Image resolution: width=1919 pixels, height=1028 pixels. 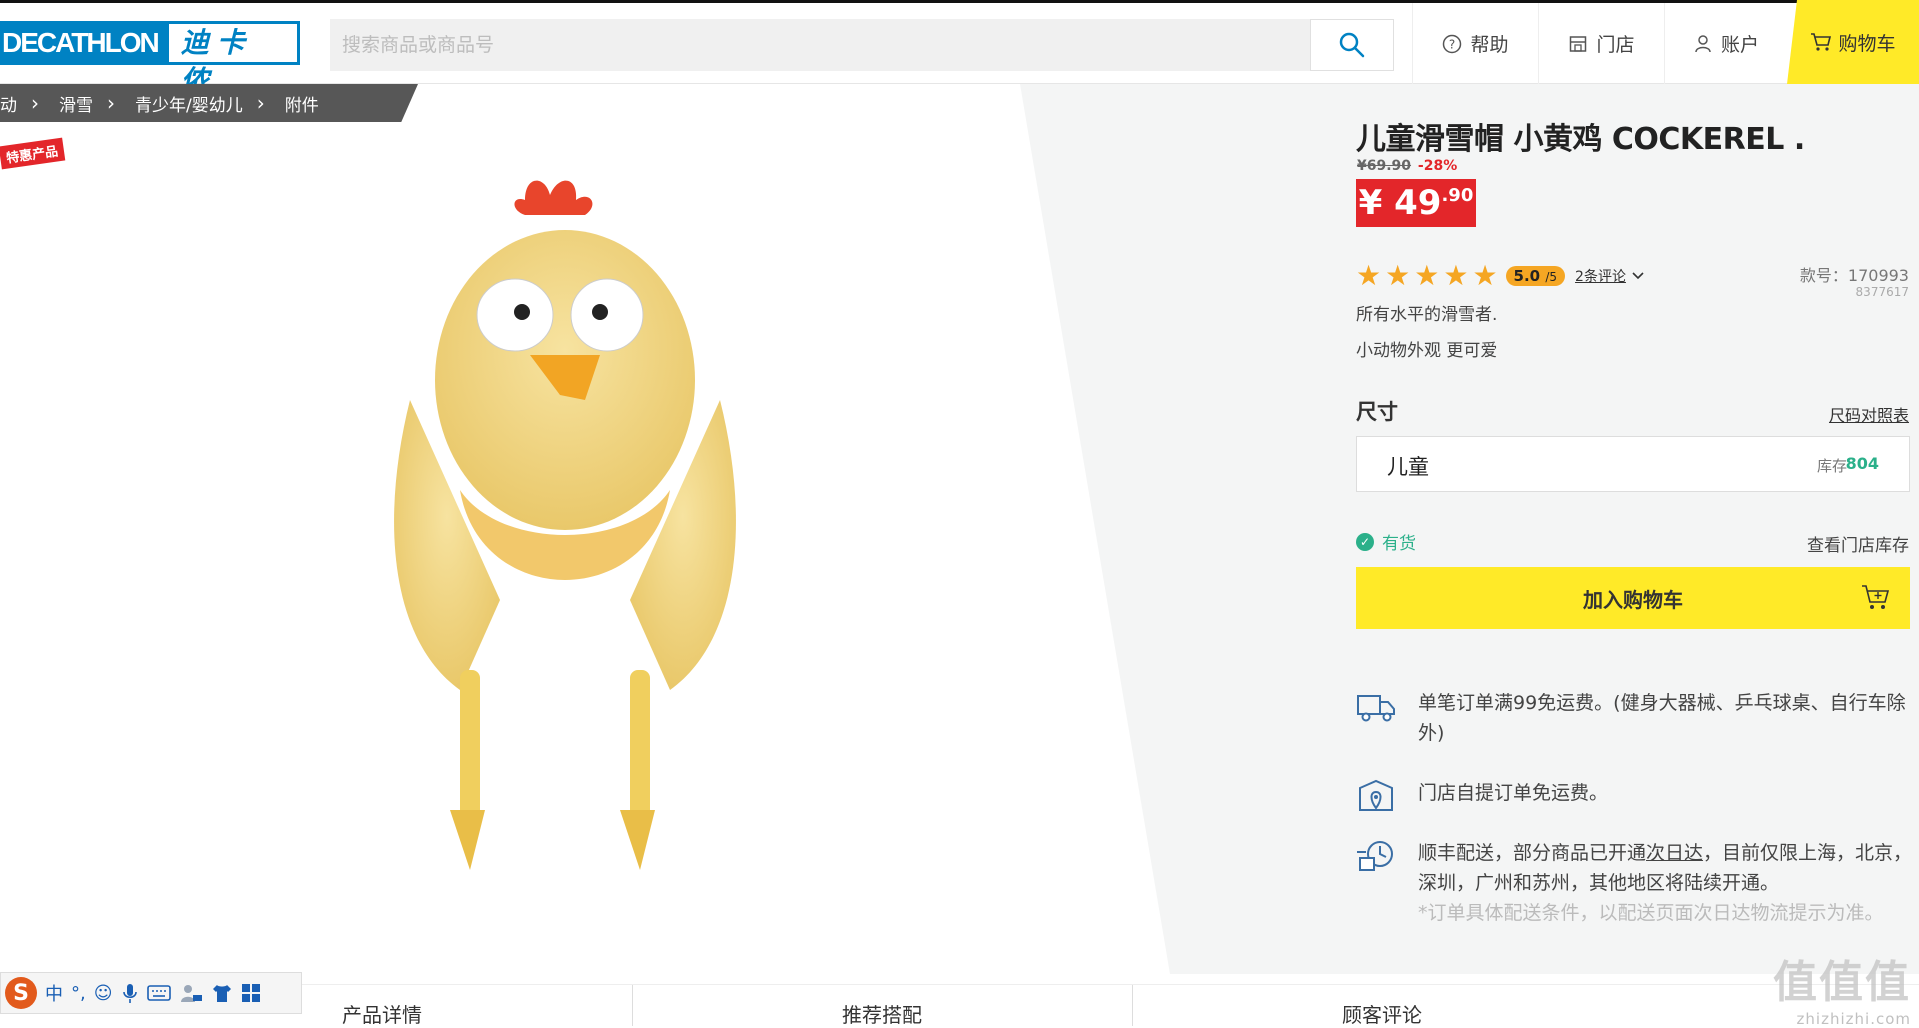 I want to click on shipping-pickup-text: 门店自提订单免运费。, so click(x=1513, y=793).